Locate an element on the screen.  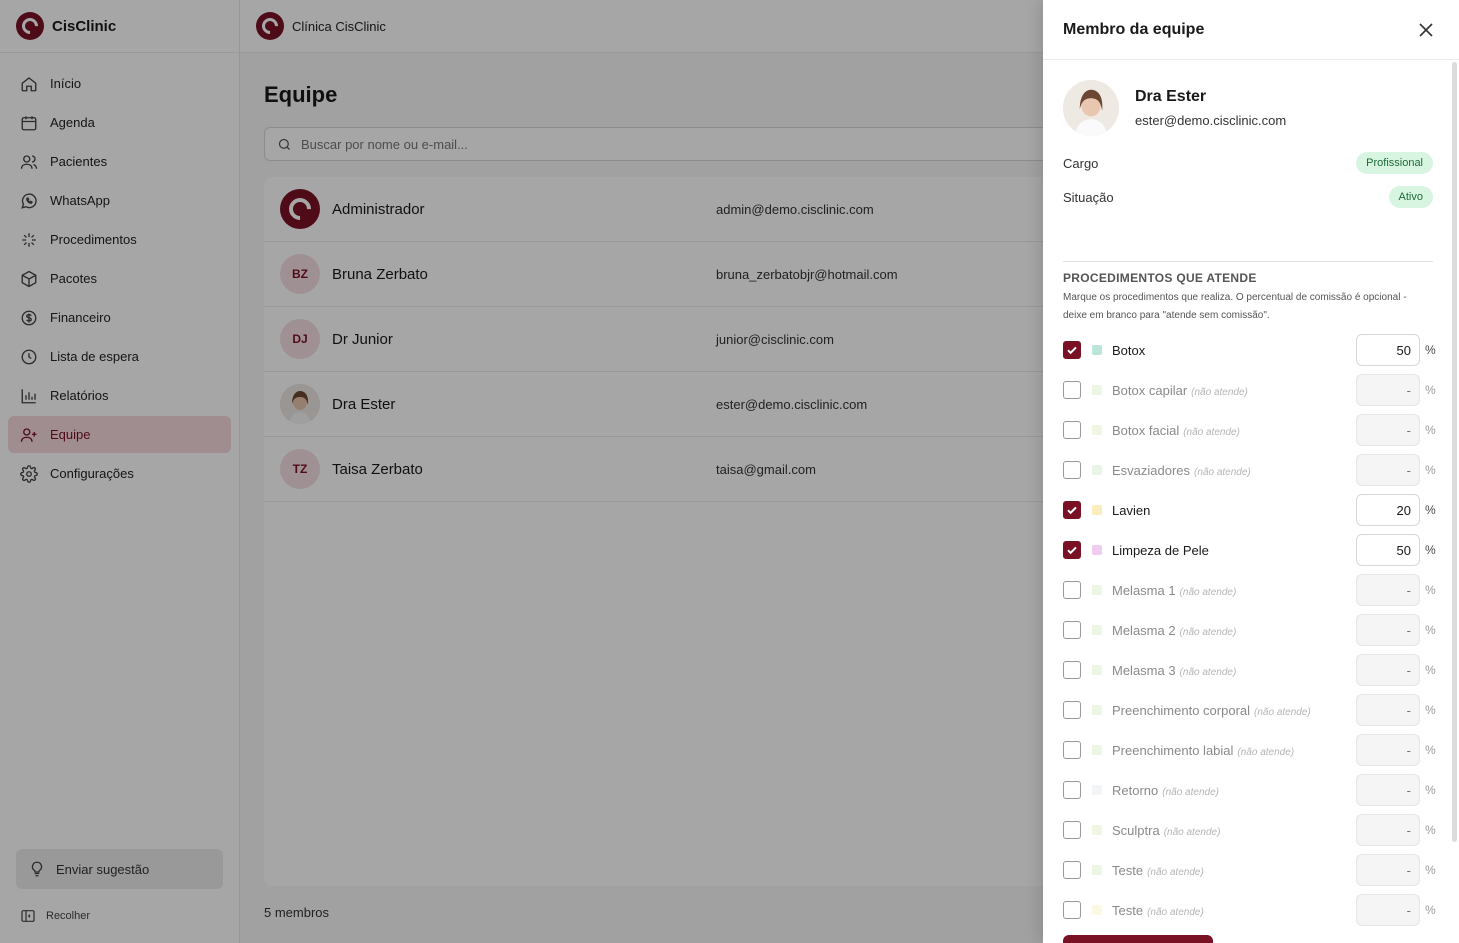
procedure-row: Preenchimento labial(não atende)% is located at coordinates (1249, 750).